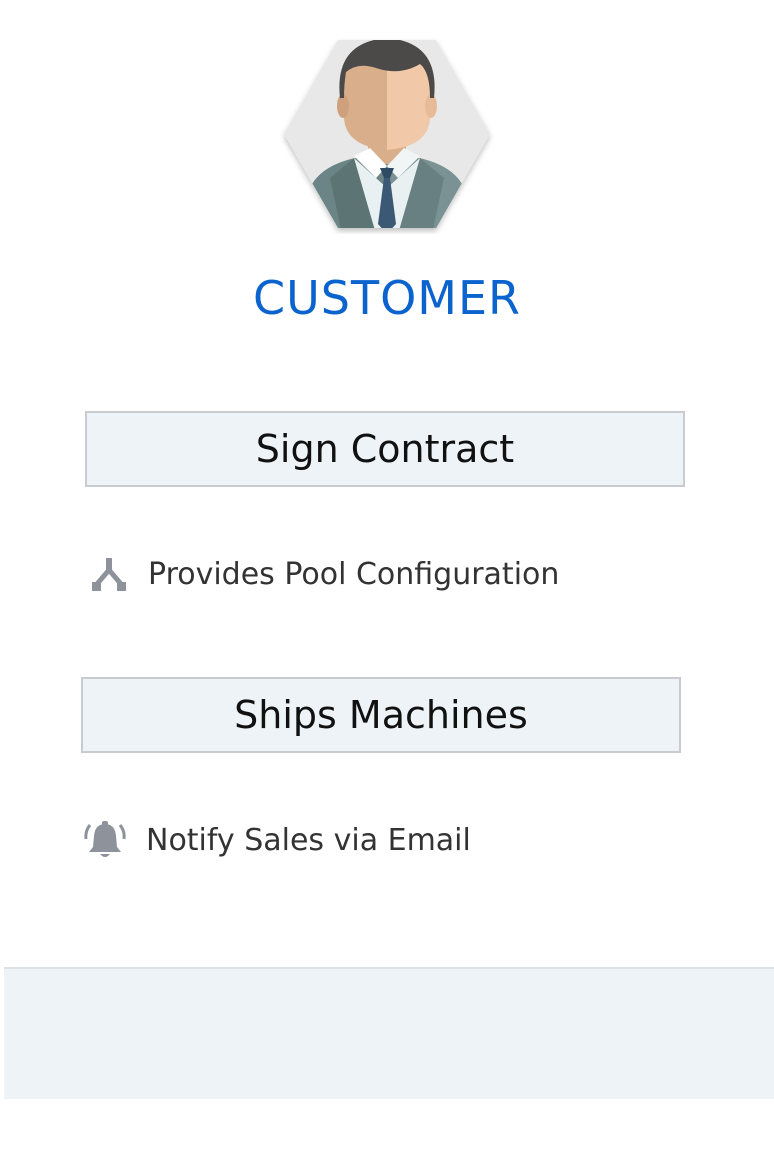 The height and width of the screenshot is (1156, 774). Describe the element at coordinates (109, 574) in the screenshot. I see `fork-icon` at that location.